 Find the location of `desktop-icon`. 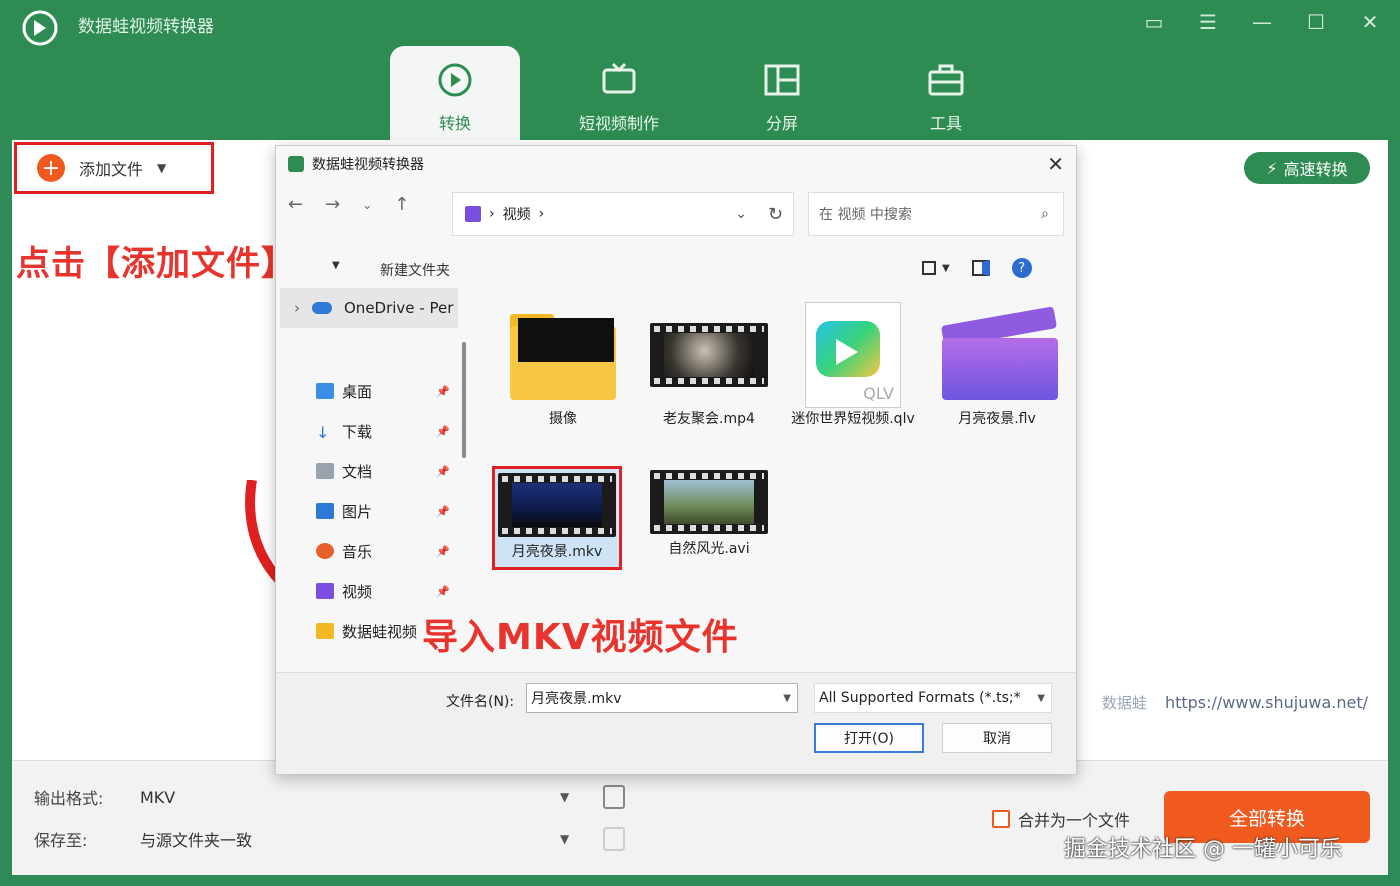

desktop-icon is located at coordinates (325, 391).